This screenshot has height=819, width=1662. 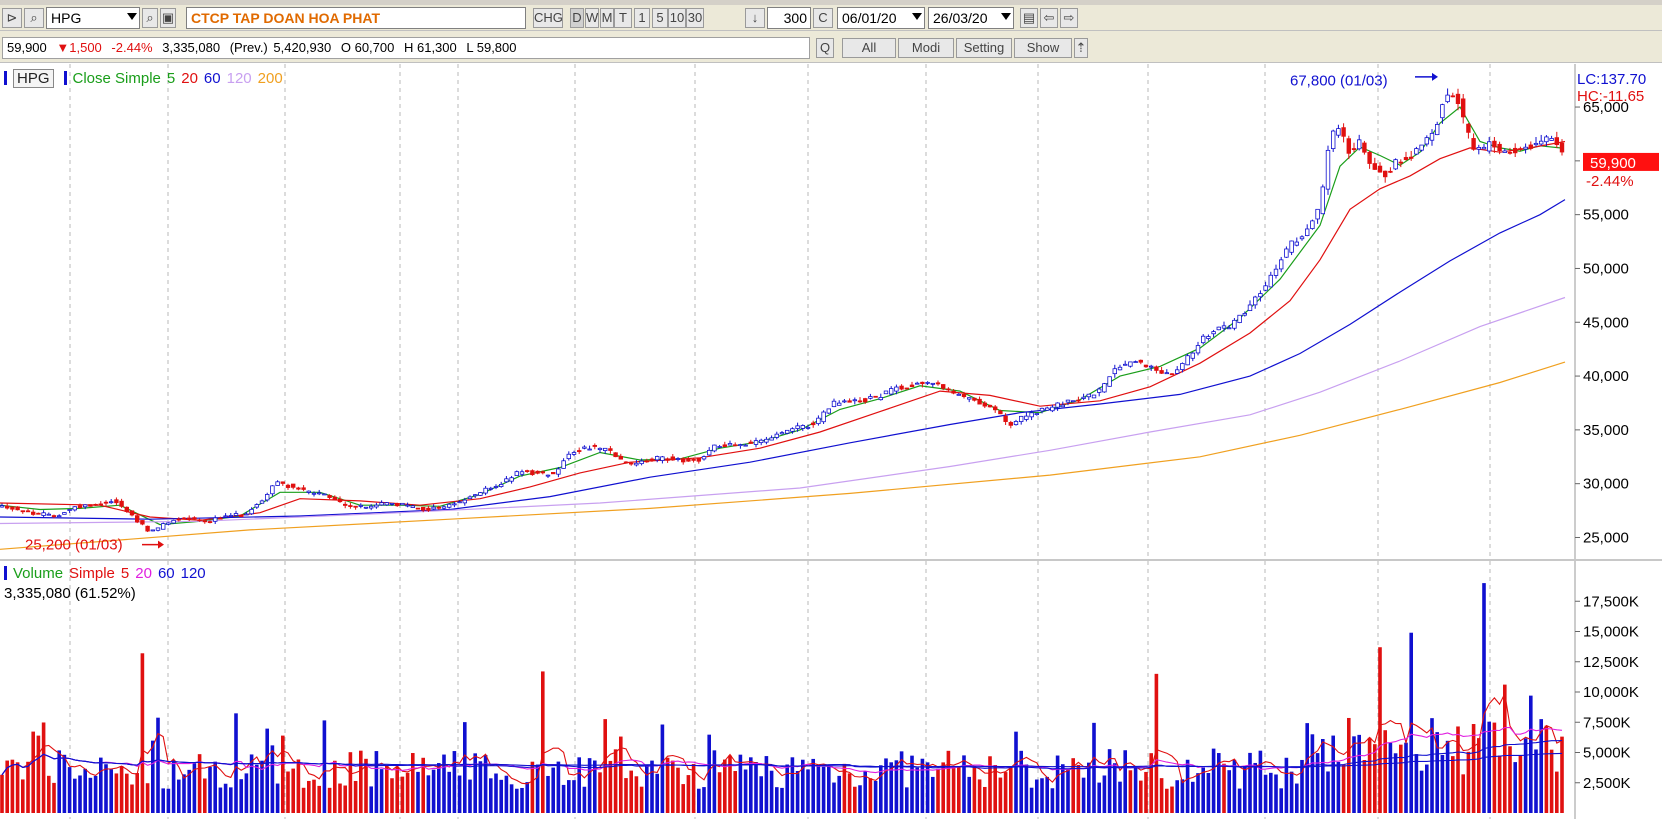 What do you see at coordinates (12, 18) in the screenshot?
I see `expand-icon: ⊳` at bounding box center [12, 18].